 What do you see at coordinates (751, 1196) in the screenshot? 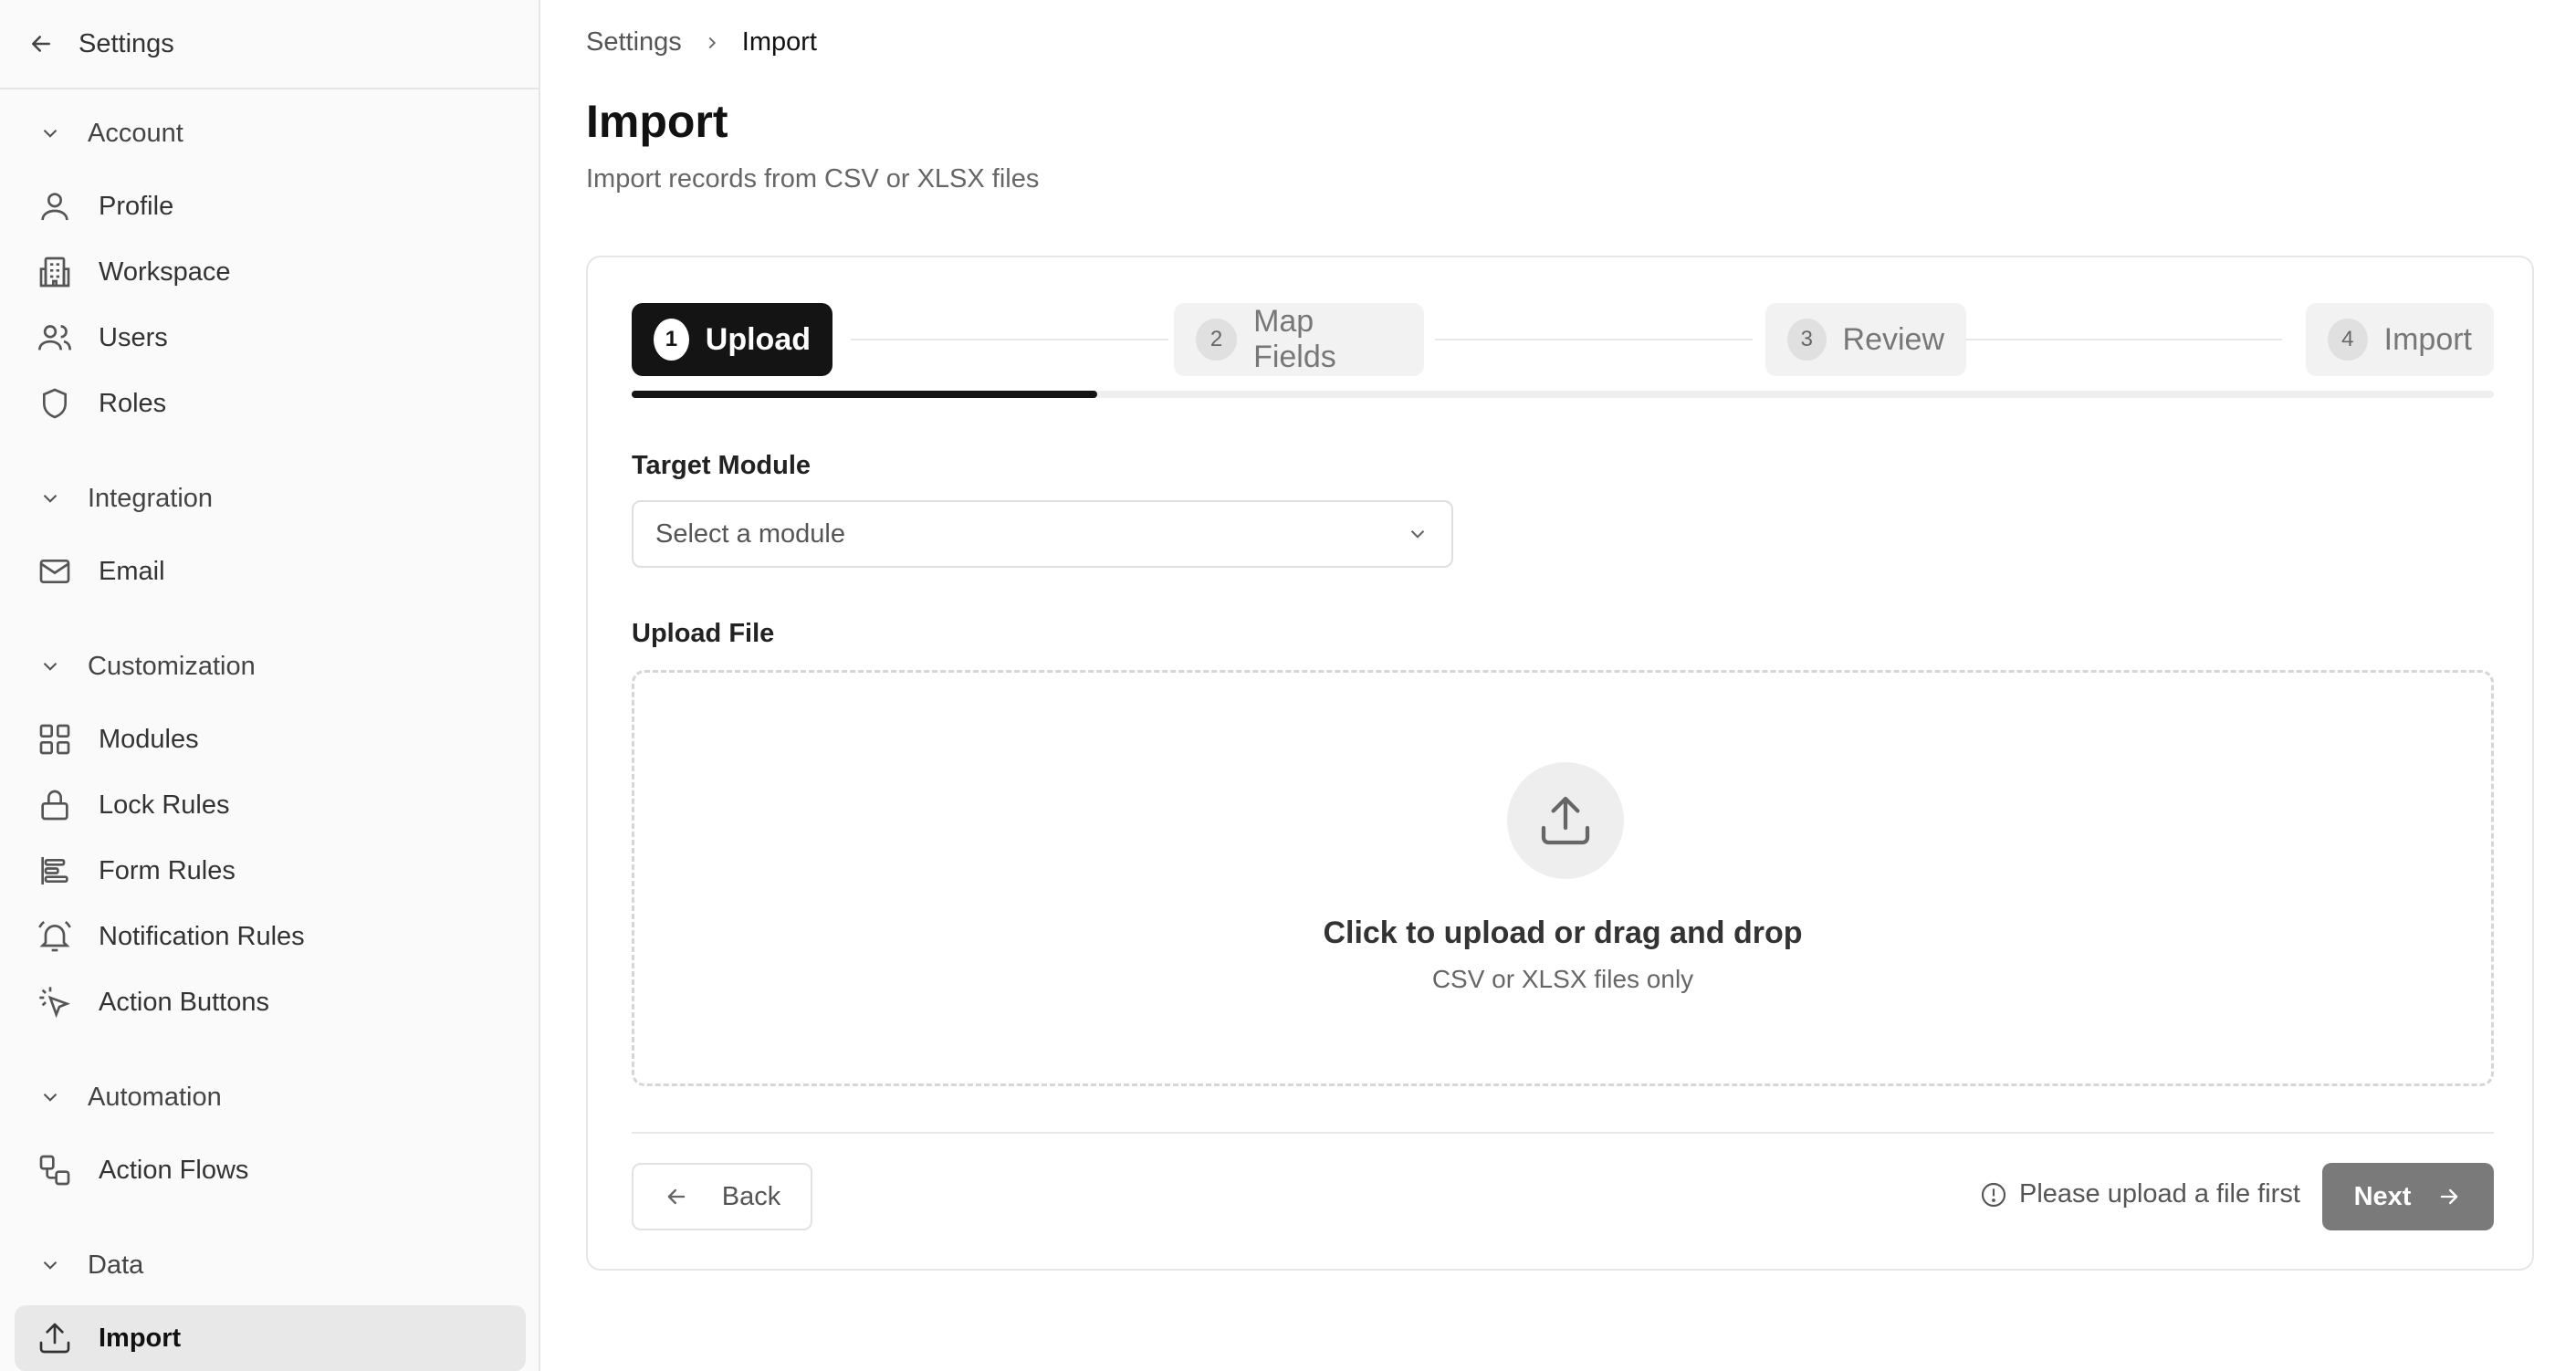
I see `back-button-label: Back` at bounding box center [751, 1196].